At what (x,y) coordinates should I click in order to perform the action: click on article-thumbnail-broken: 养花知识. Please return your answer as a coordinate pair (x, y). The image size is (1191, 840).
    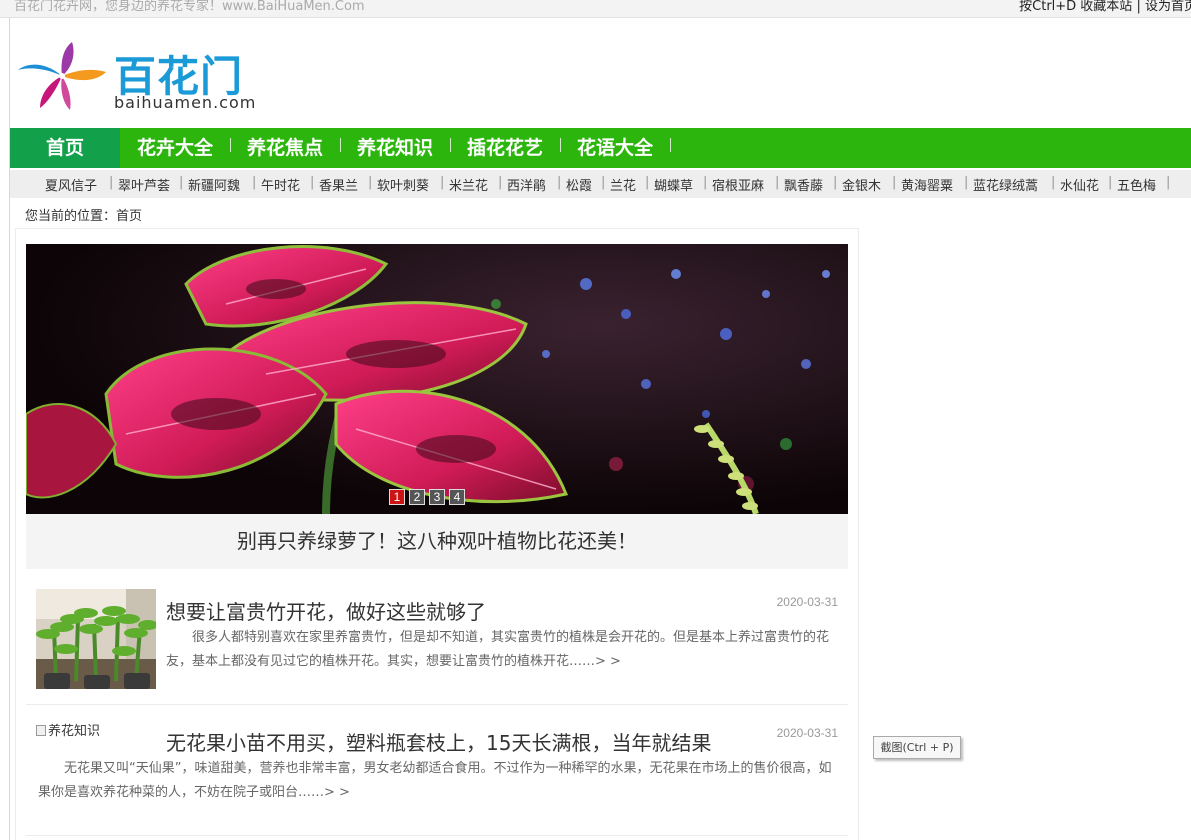
    Looking at the image, I should click on (68, 729).